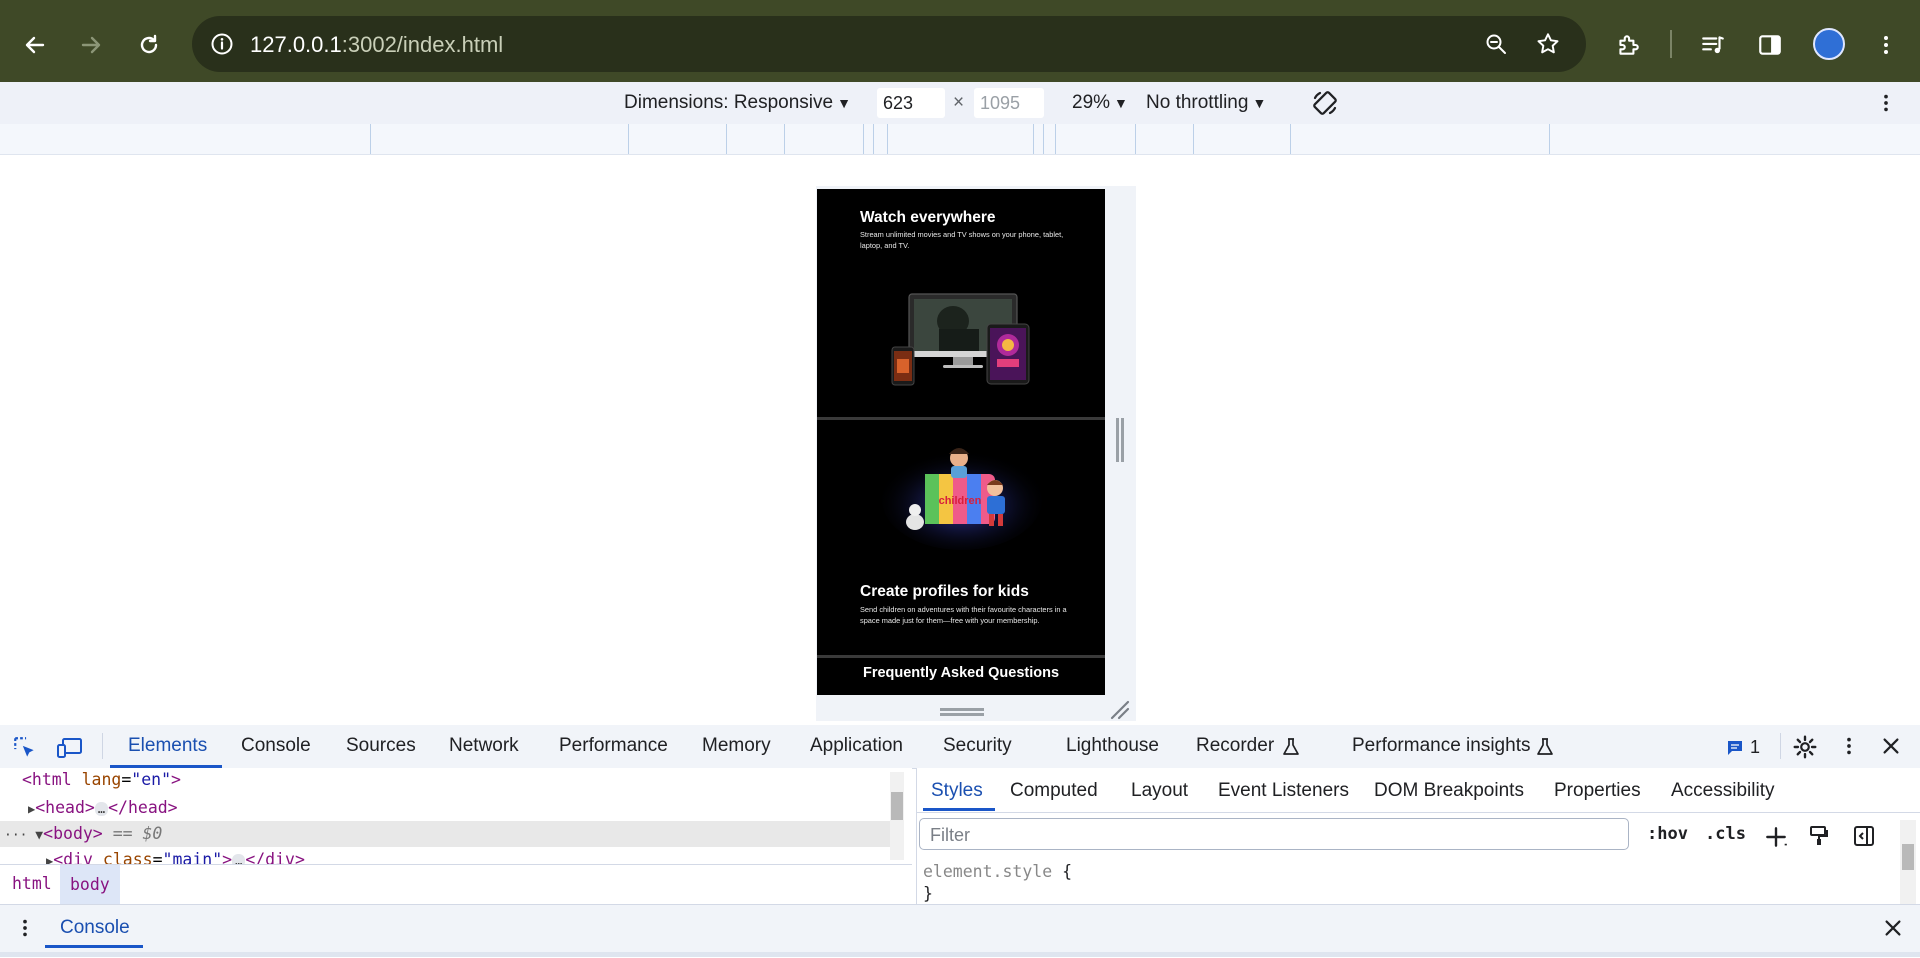 The height and width of the screenshot is (958, 1920). Describe the element at coordinates (175, 857) in the screenshot. I see `dom-node-div-main: ▶<div class="main">… </div>` at that location.